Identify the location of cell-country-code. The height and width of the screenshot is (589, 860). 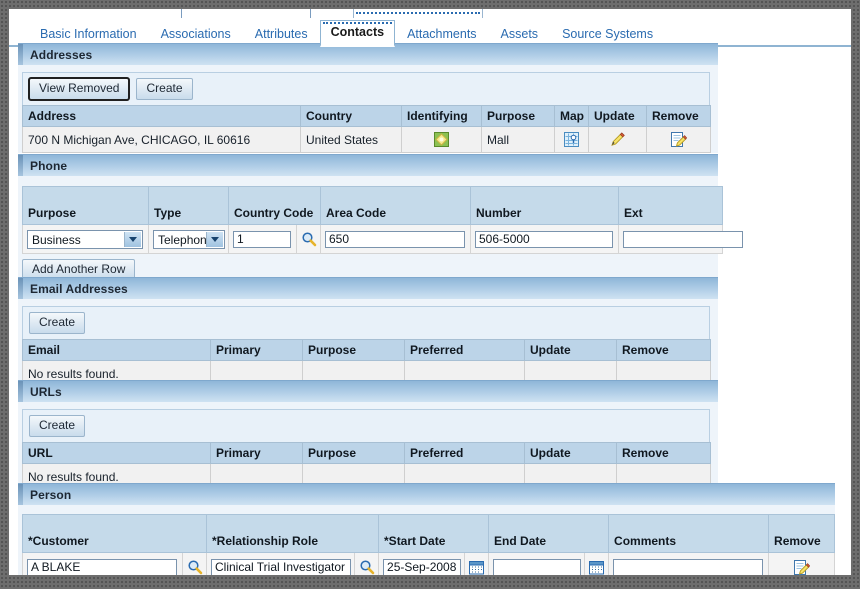
(262, 239).